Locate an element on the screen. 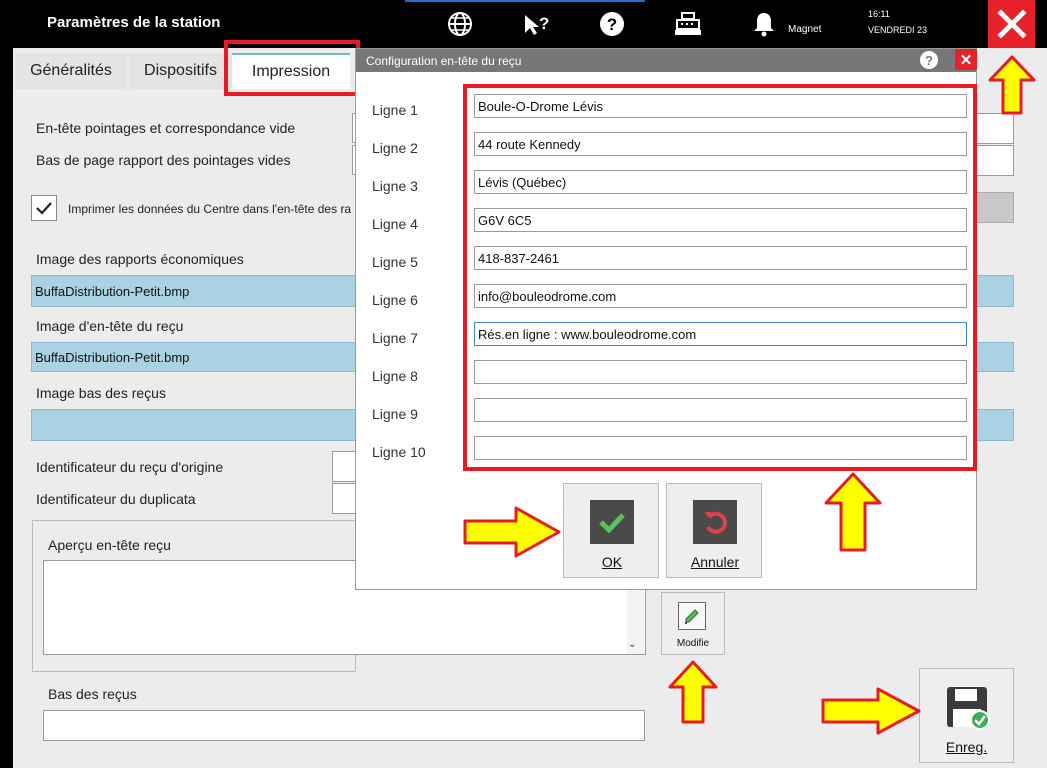 This screenshot has height=768, width=1047. line-2-label: Ligne 2 is located at coordinates (395, 148).